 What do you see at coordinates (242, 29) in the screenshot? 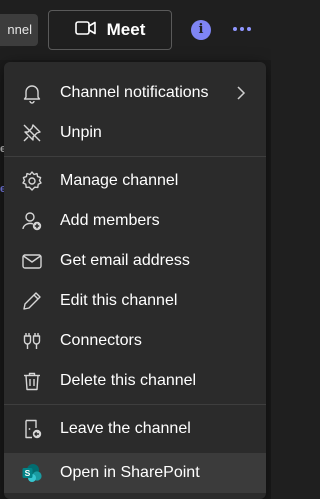
I see `more-options-icon` at bounding box center [242, 29].